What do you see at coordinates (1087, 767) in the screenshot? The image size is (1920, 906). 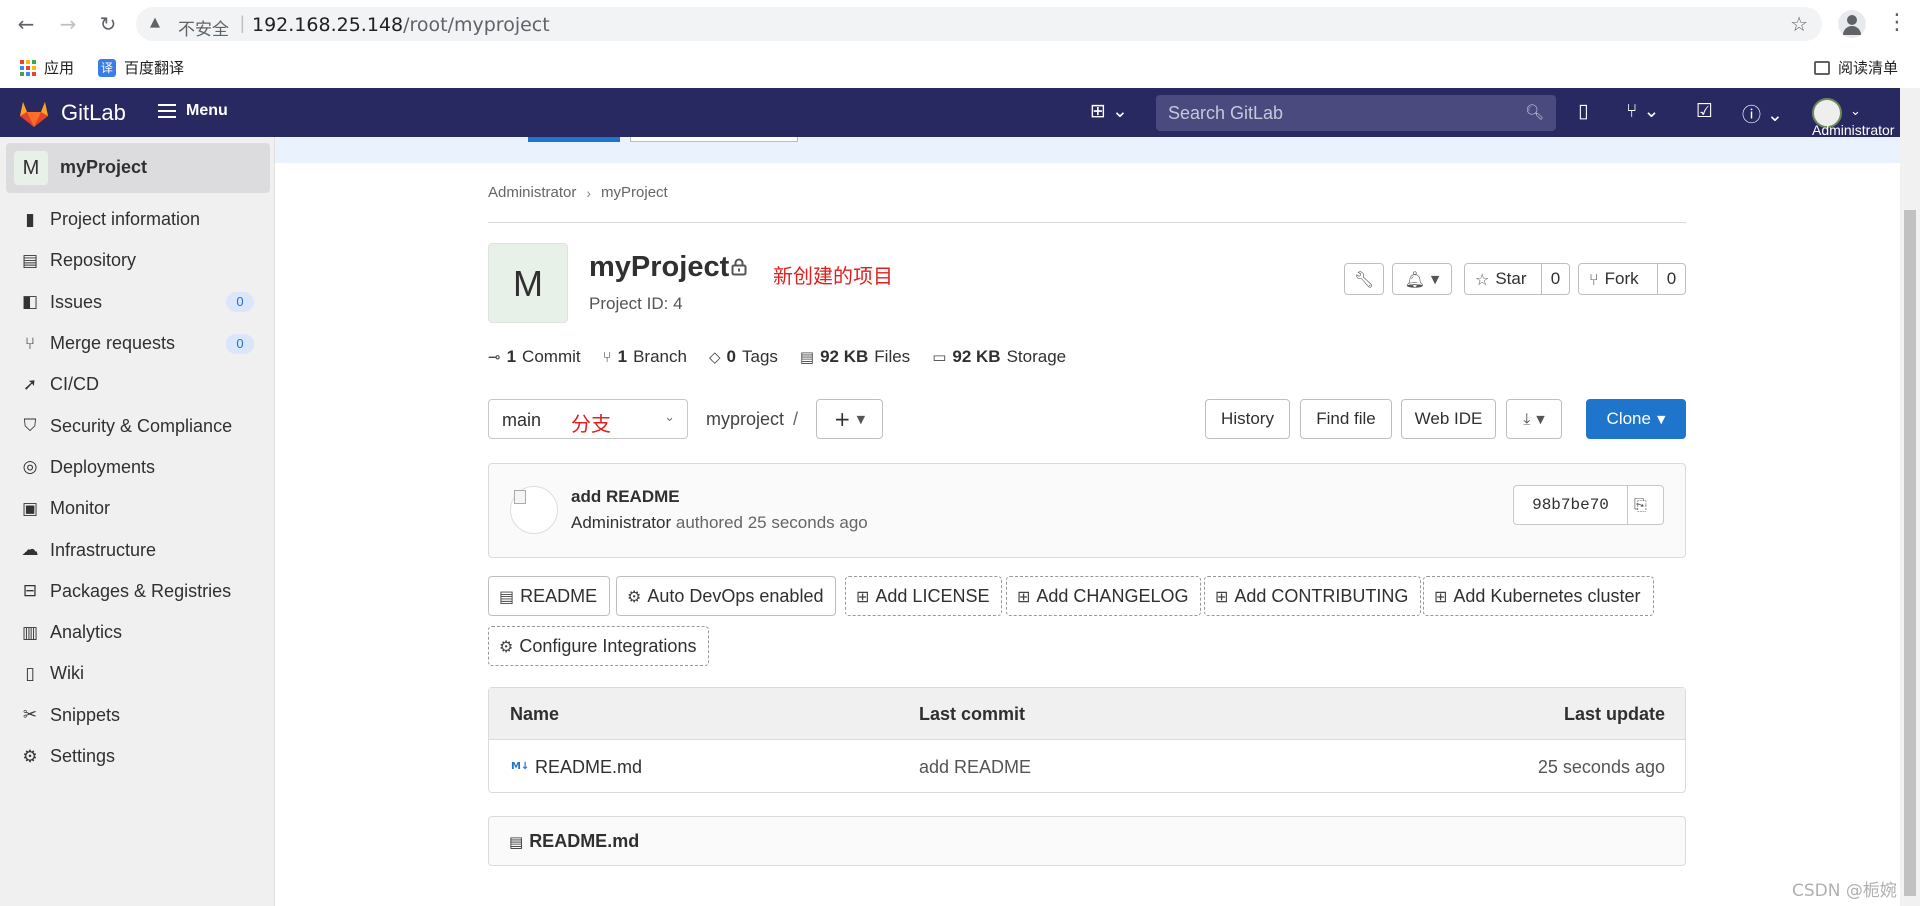 I see `table-row: M↓ README.md add README 25 seconds ago` at bounding box center [1087, 767].